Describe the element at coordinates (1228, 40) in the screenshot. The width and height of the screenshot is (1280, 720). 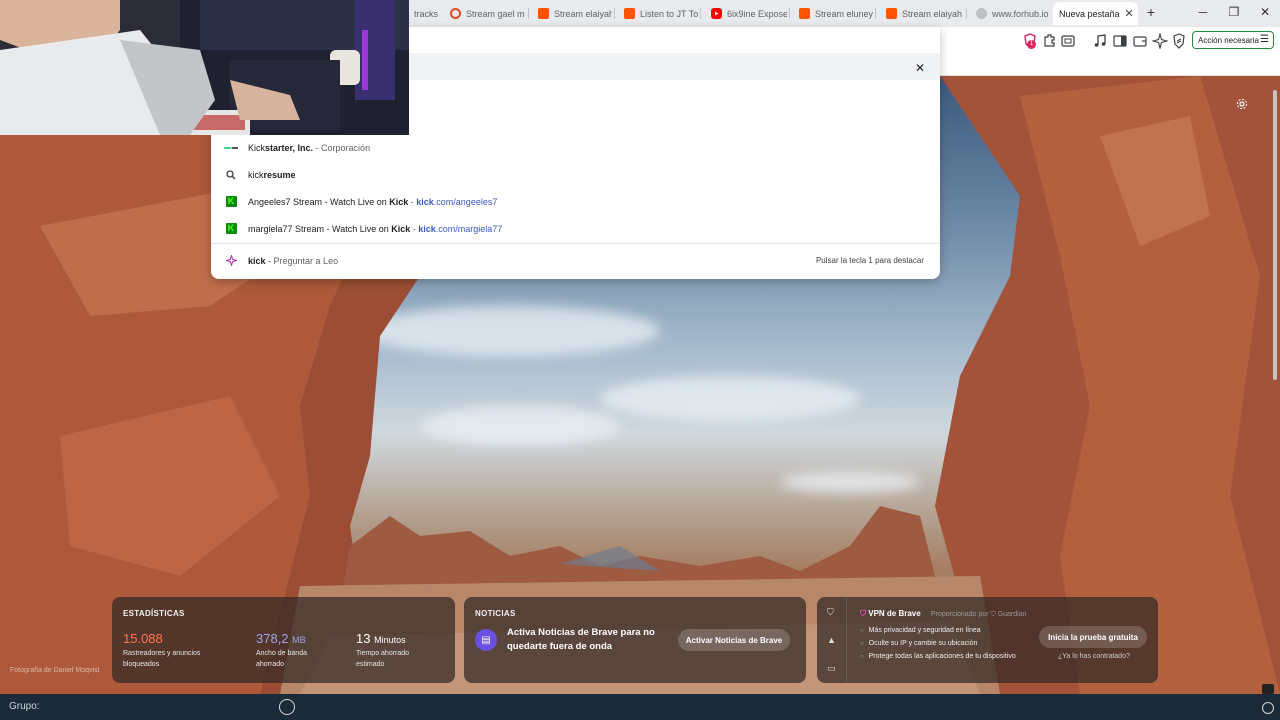
I see `action-needed-label: Acción necesaria` at that location.